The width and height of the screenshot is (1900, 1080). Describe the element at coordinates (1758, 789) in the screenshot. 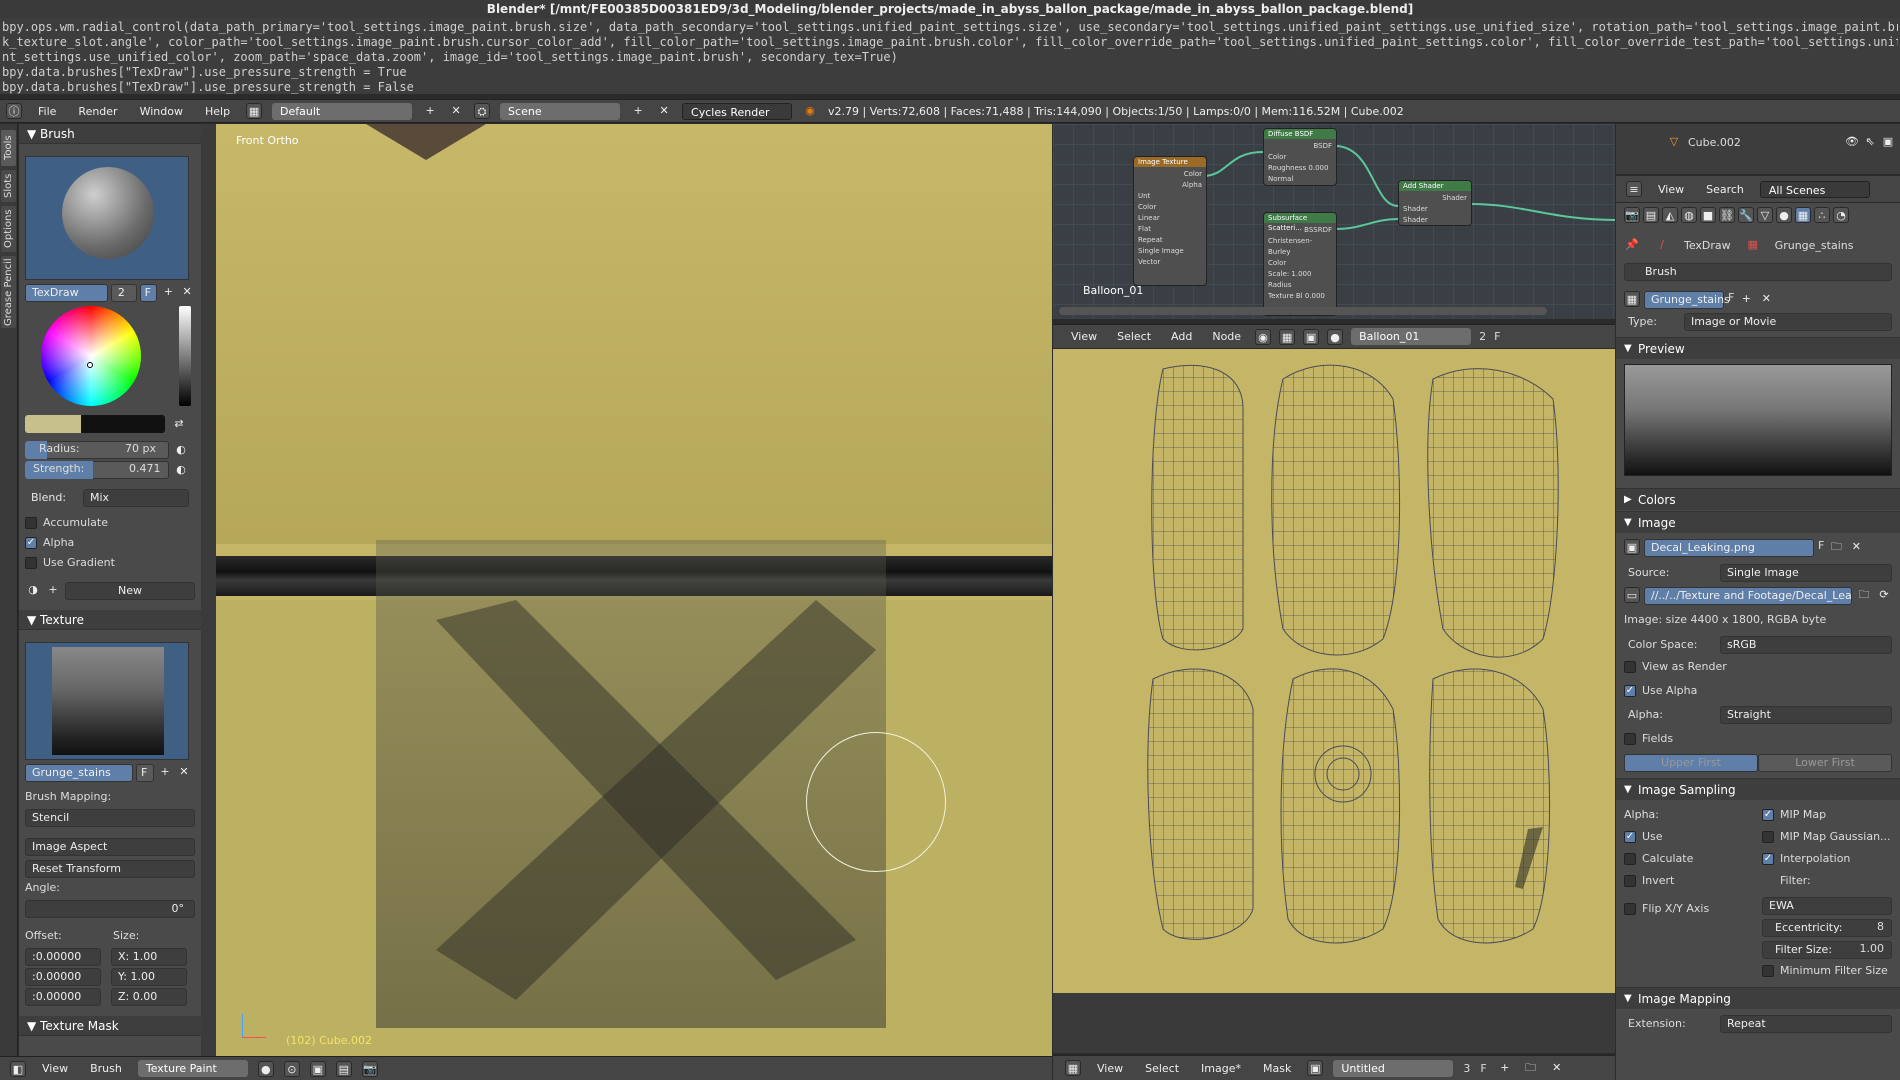

I see `image-sampling-panel-header: ▼ Image Sampling` at that location.